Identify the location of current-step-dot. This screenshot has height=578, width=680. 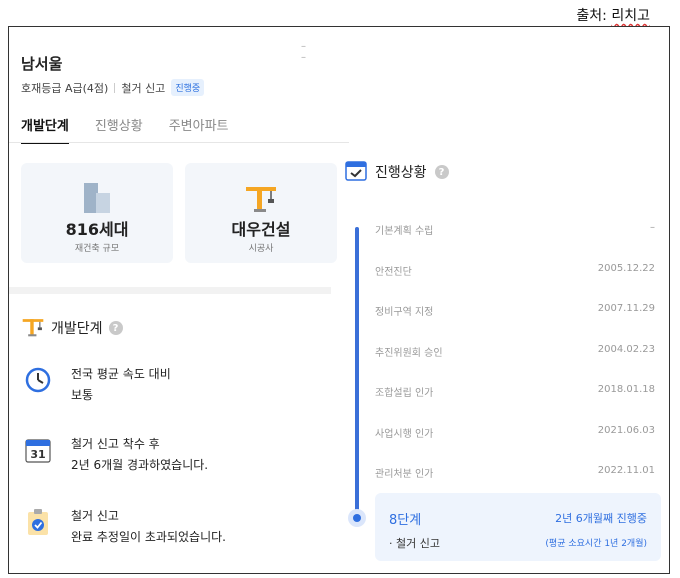
(357, 518).